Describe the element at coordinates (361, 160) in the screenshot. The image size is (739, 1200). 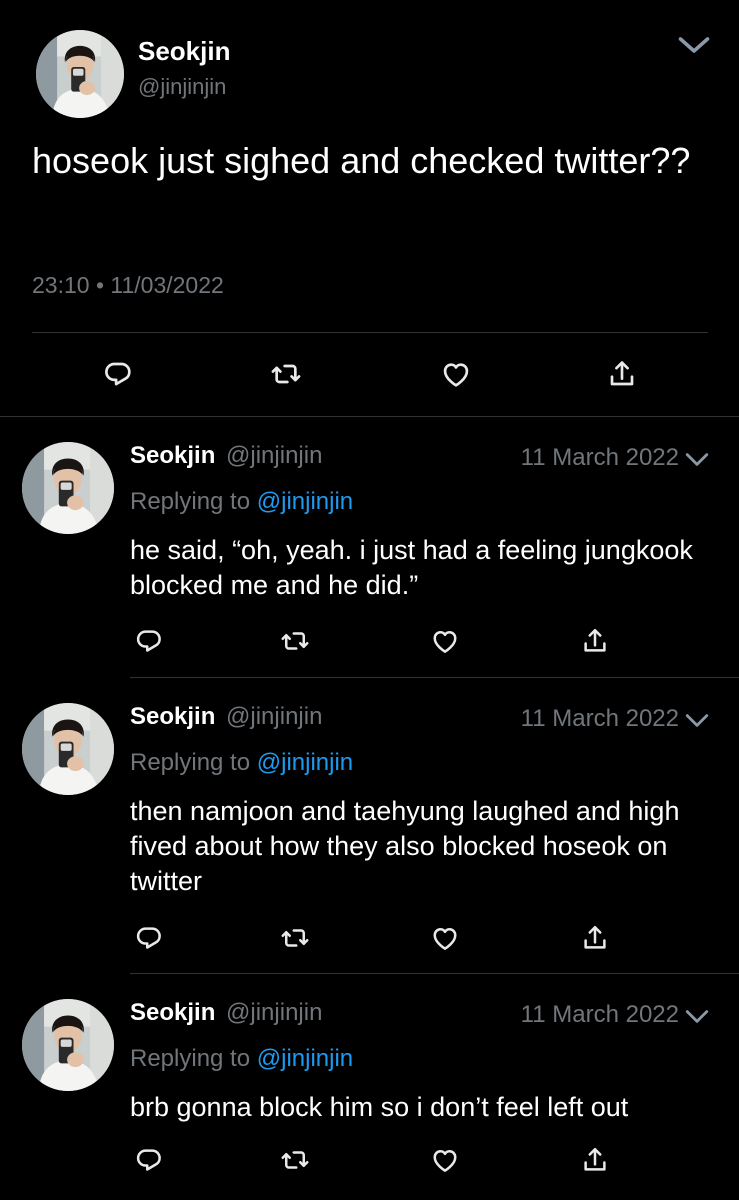
I see `tweet-text: hoseok just sighed and checked twitter??` at that location.